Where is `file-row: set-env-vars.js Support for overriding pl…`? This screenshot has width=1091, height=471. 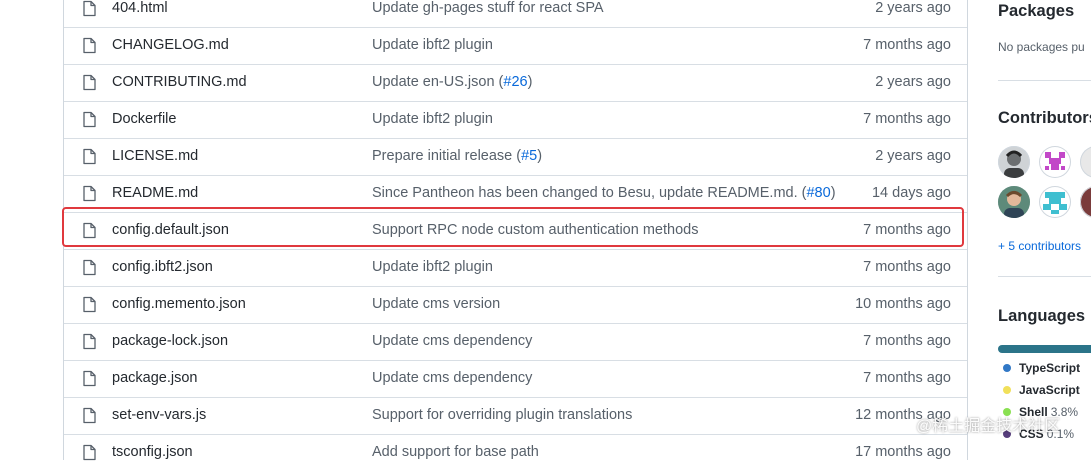
file-row: set-env-vars.js Support for overriding pl… is located at coordinates (515, 415).